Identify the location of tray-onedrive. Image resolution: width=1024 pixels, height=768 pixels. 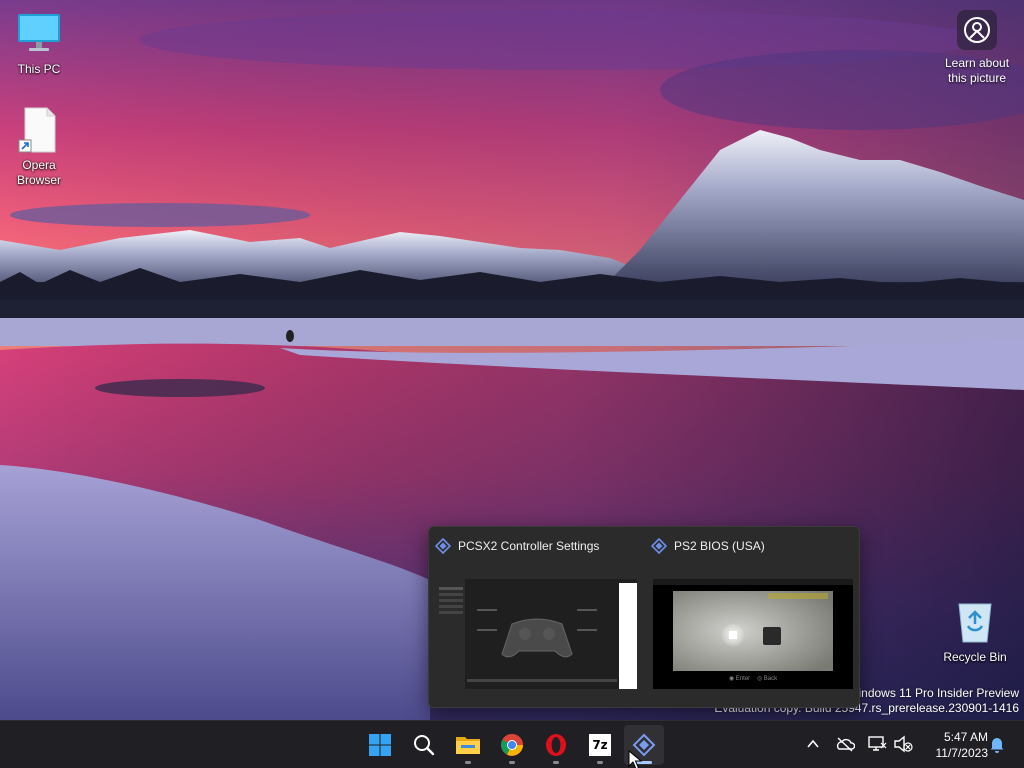
(845, 744).